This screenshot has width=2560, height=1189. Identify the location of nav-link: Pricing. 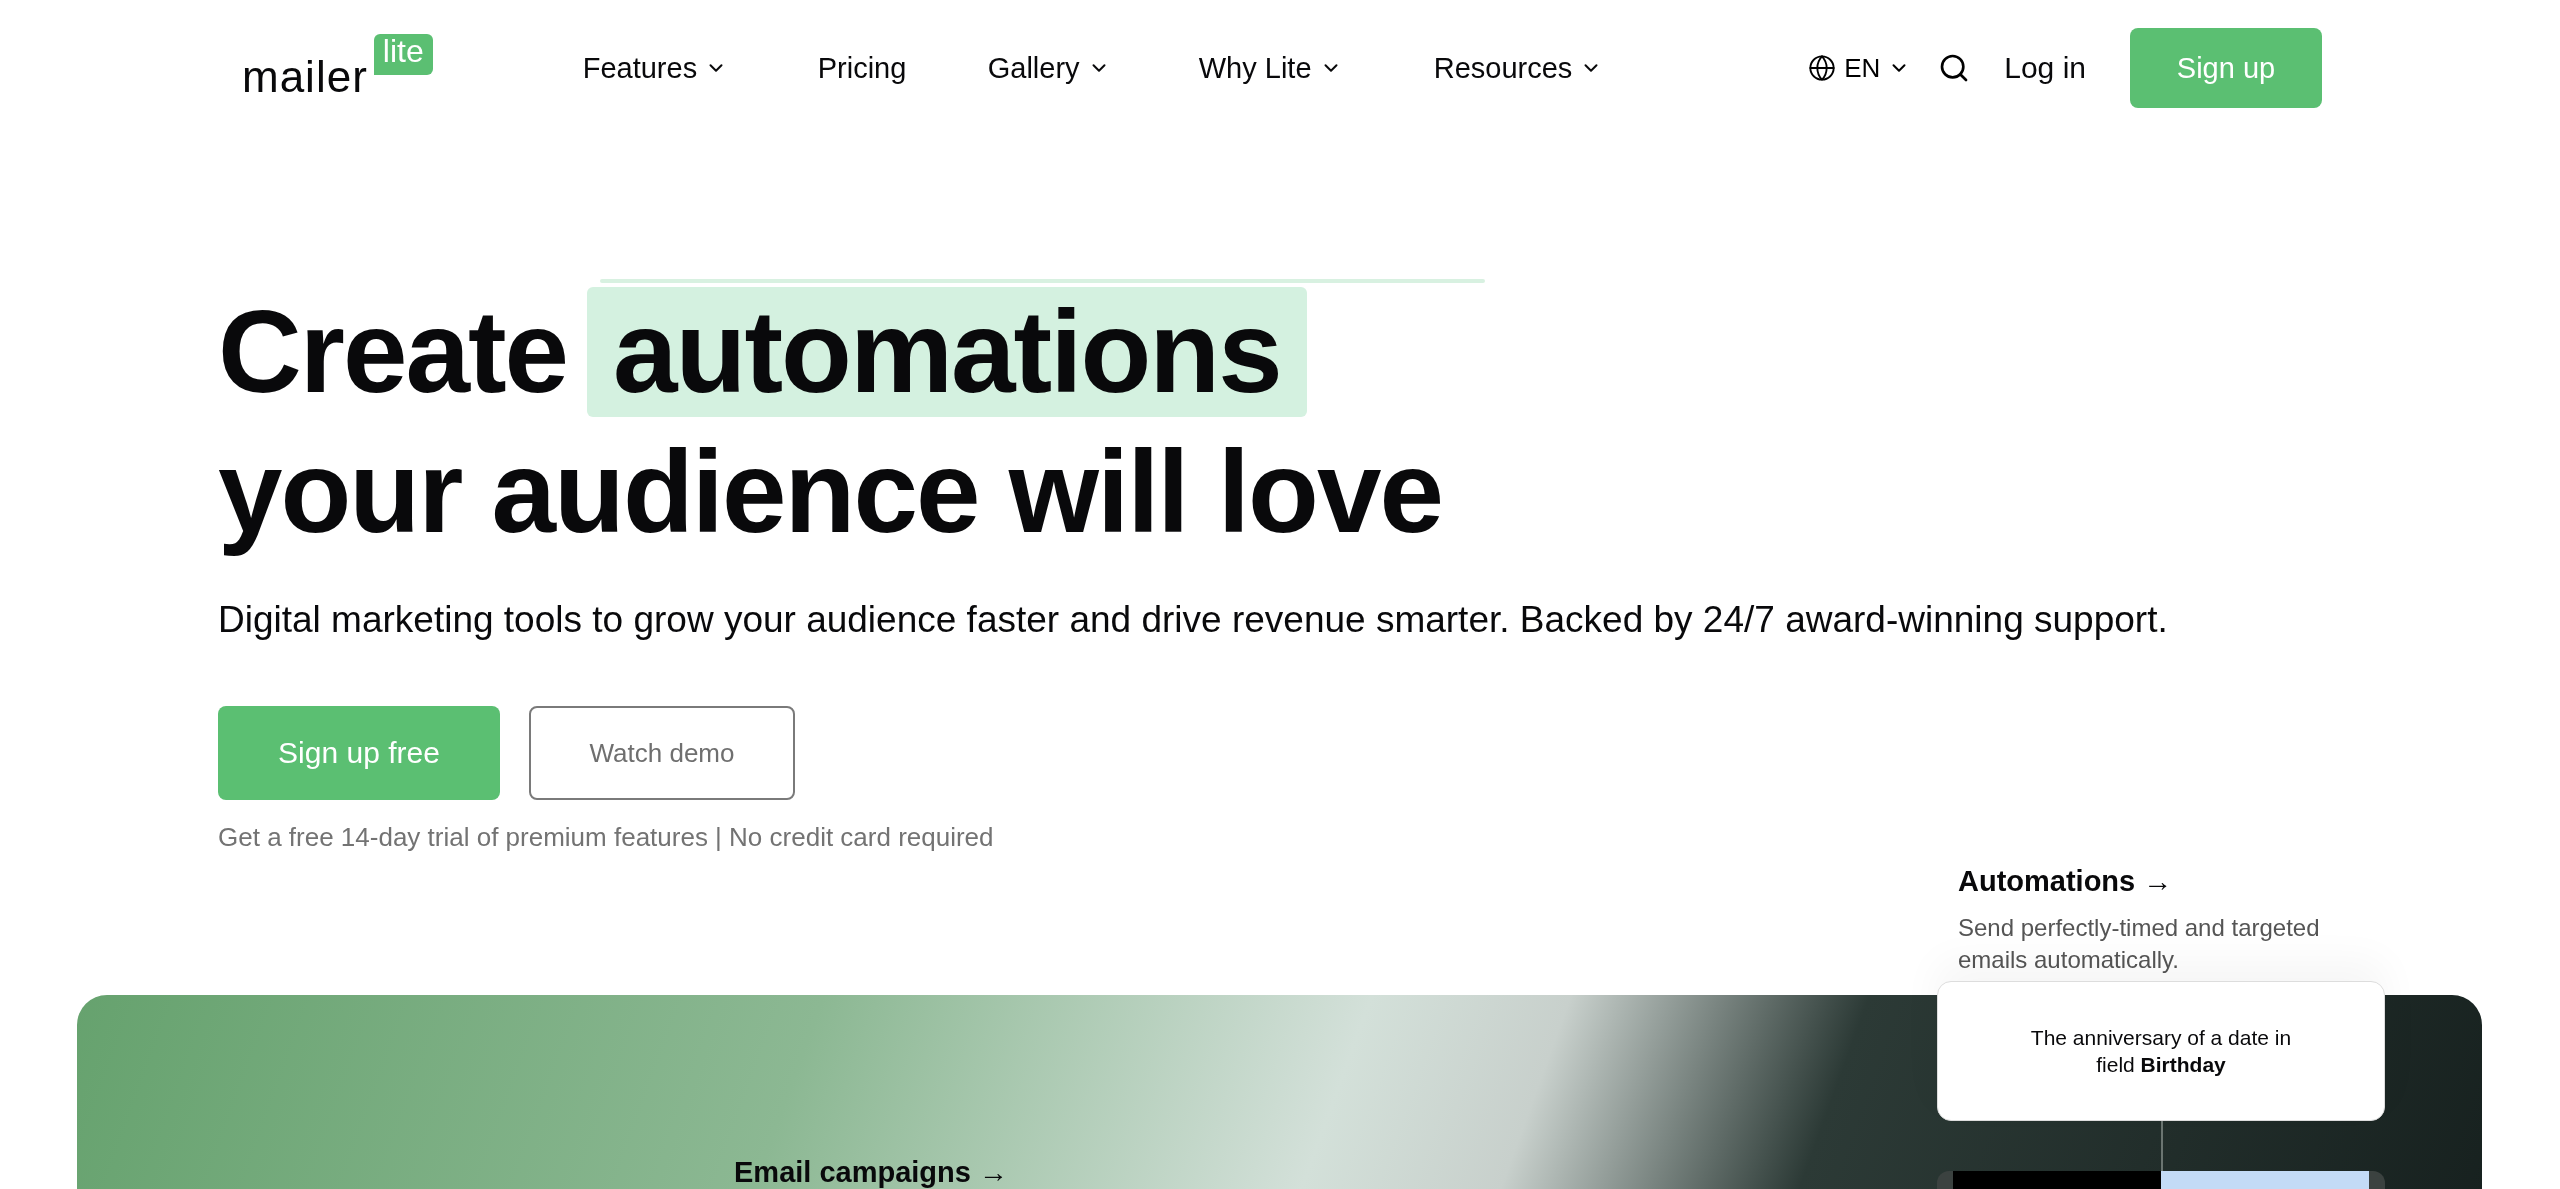
(902, 68).